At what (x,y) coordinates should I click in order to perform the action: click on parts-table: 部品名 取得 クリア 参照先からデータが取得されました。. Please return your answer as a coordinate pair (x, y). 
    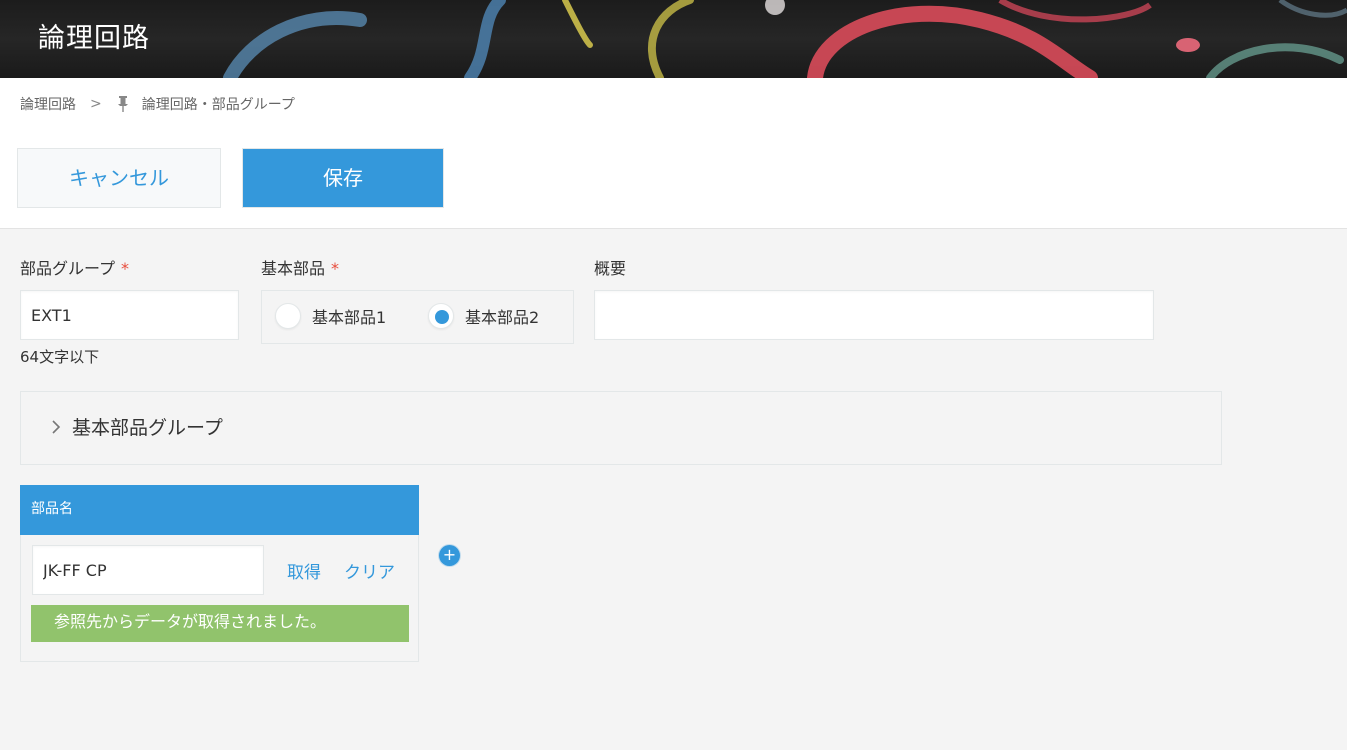
    Looking at the image, I should click on (219, 573).